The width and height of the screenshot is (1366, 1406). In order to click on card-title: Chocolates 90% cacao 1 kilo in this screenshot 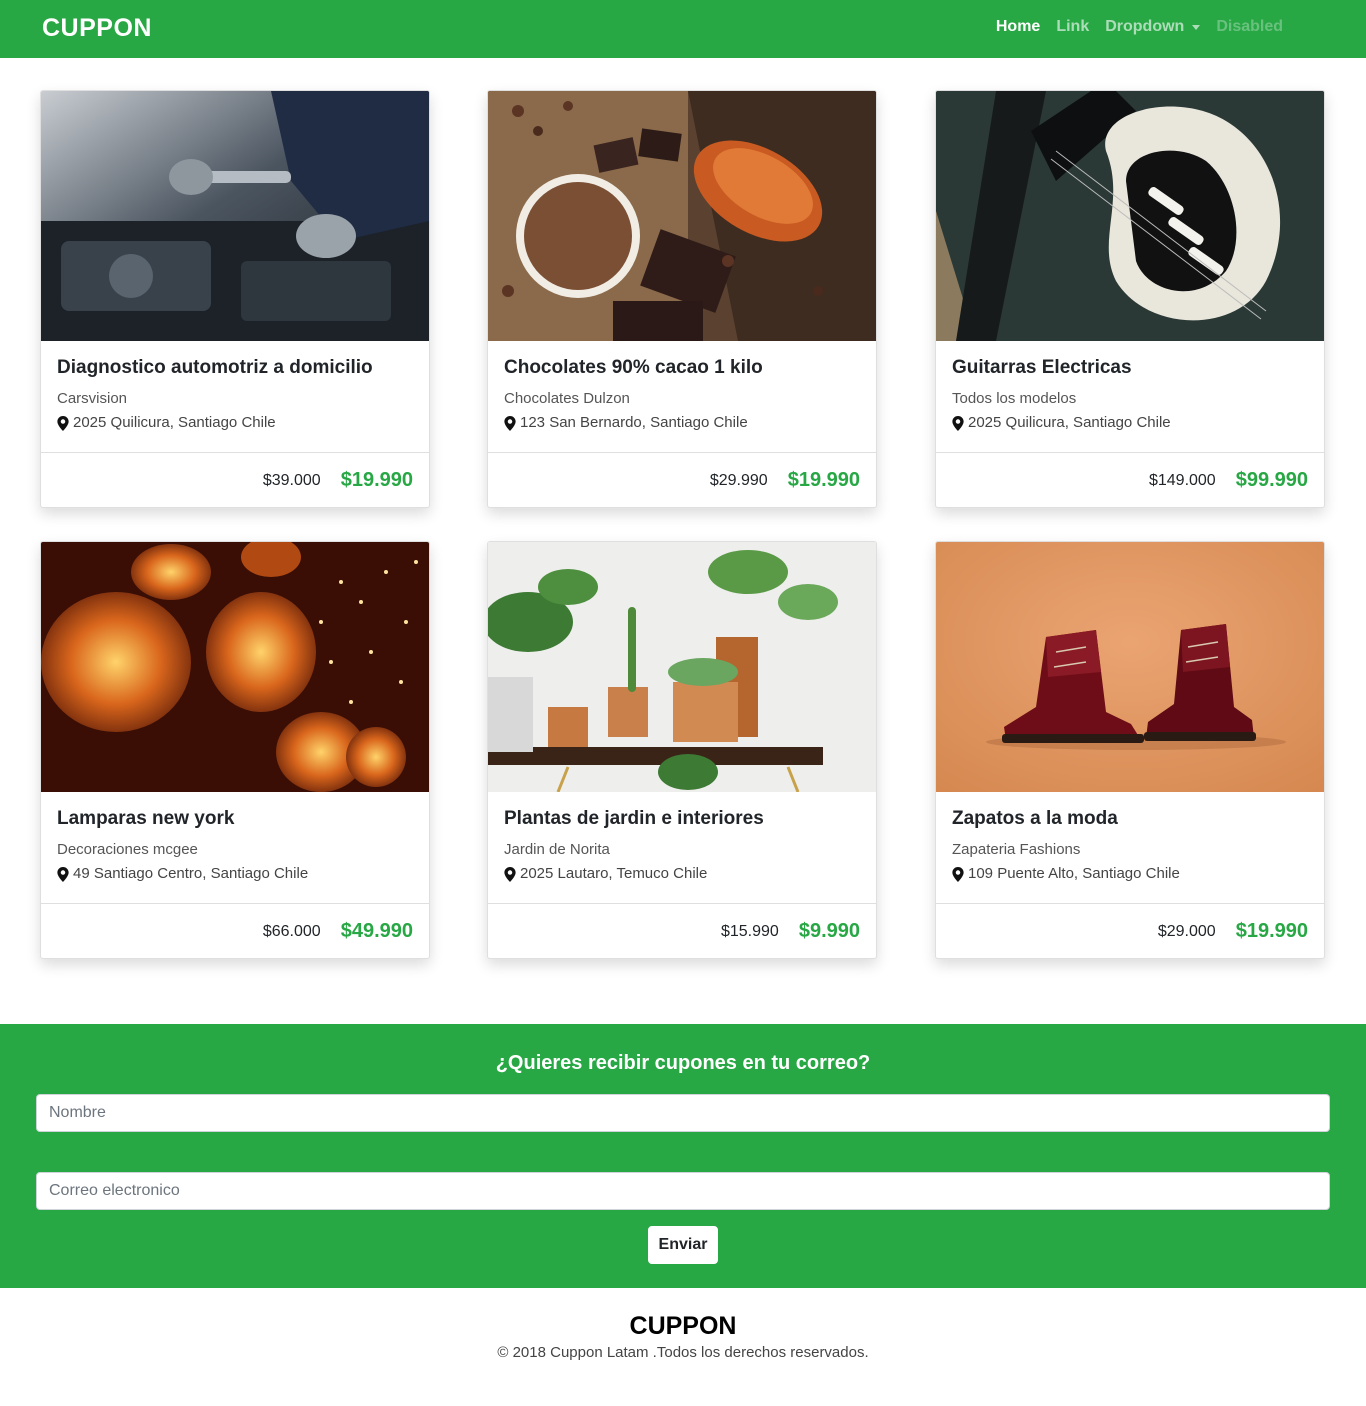, I will do `click(682, 368)`.